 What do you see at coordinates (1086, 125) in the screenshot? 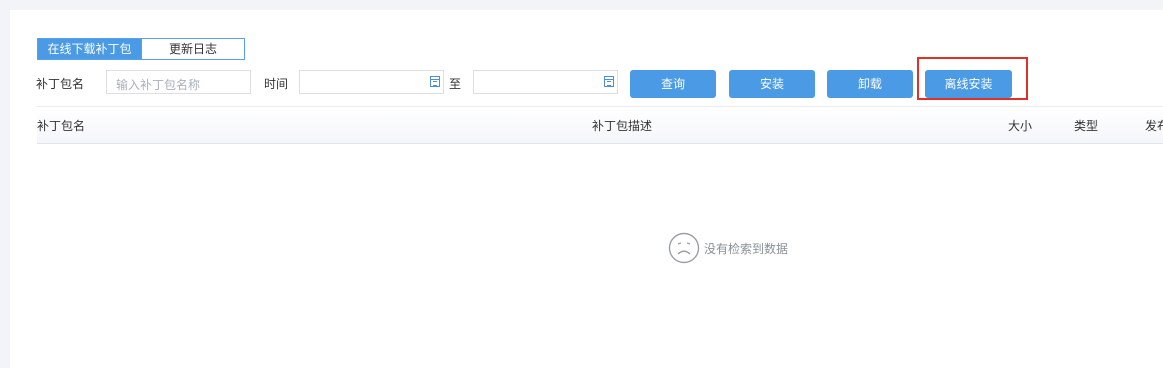
I see `column-type: 类型` at bounding box center [1086, 125].